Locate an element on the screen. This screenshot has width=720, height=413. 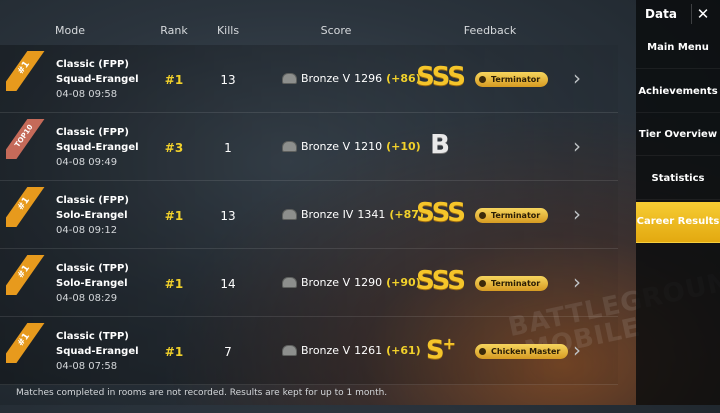
sidebar-item-achievements: Achievements is located at coordinates (678, 92).